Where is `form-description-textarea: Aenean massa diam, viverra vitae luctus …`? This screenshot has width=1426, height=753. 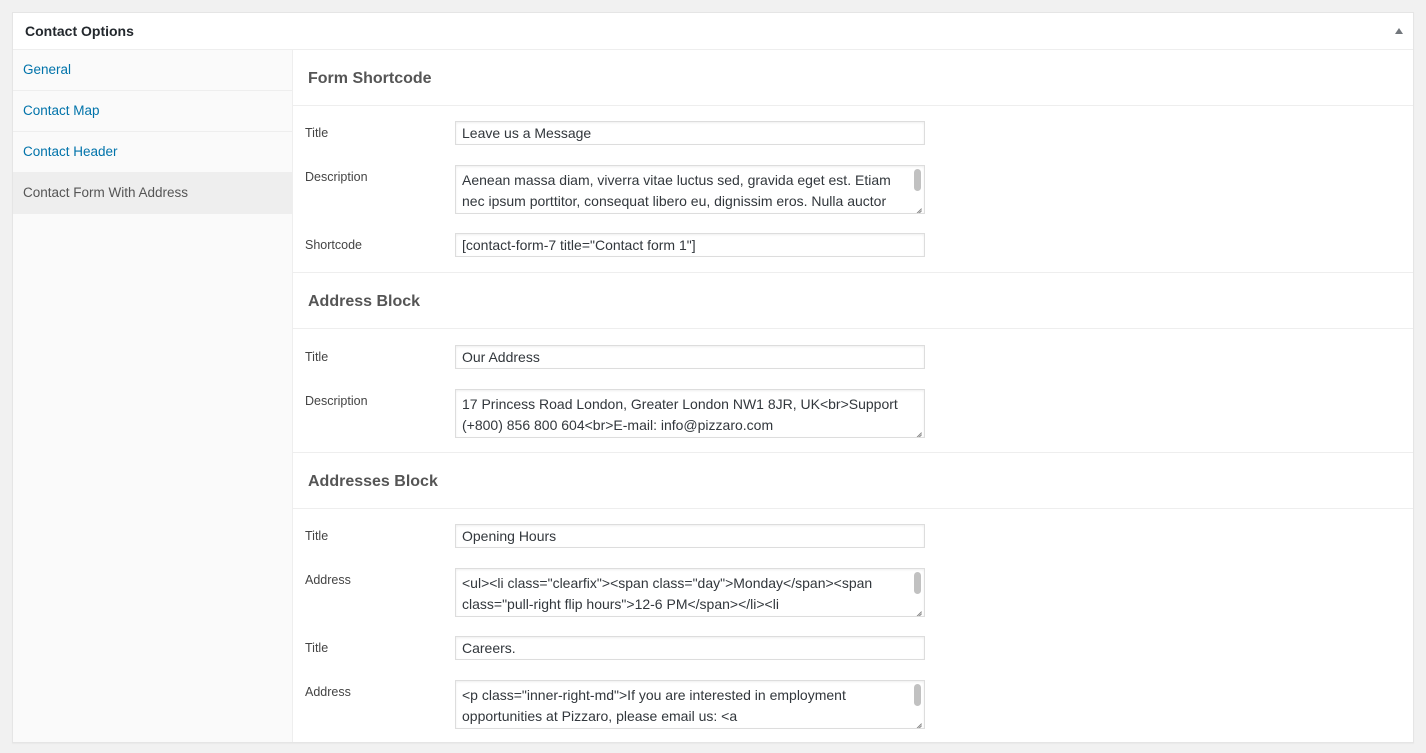 form-description-textarea: Aenean massa diam, viverra vitae luctus … is located at coordinates (690, 189).